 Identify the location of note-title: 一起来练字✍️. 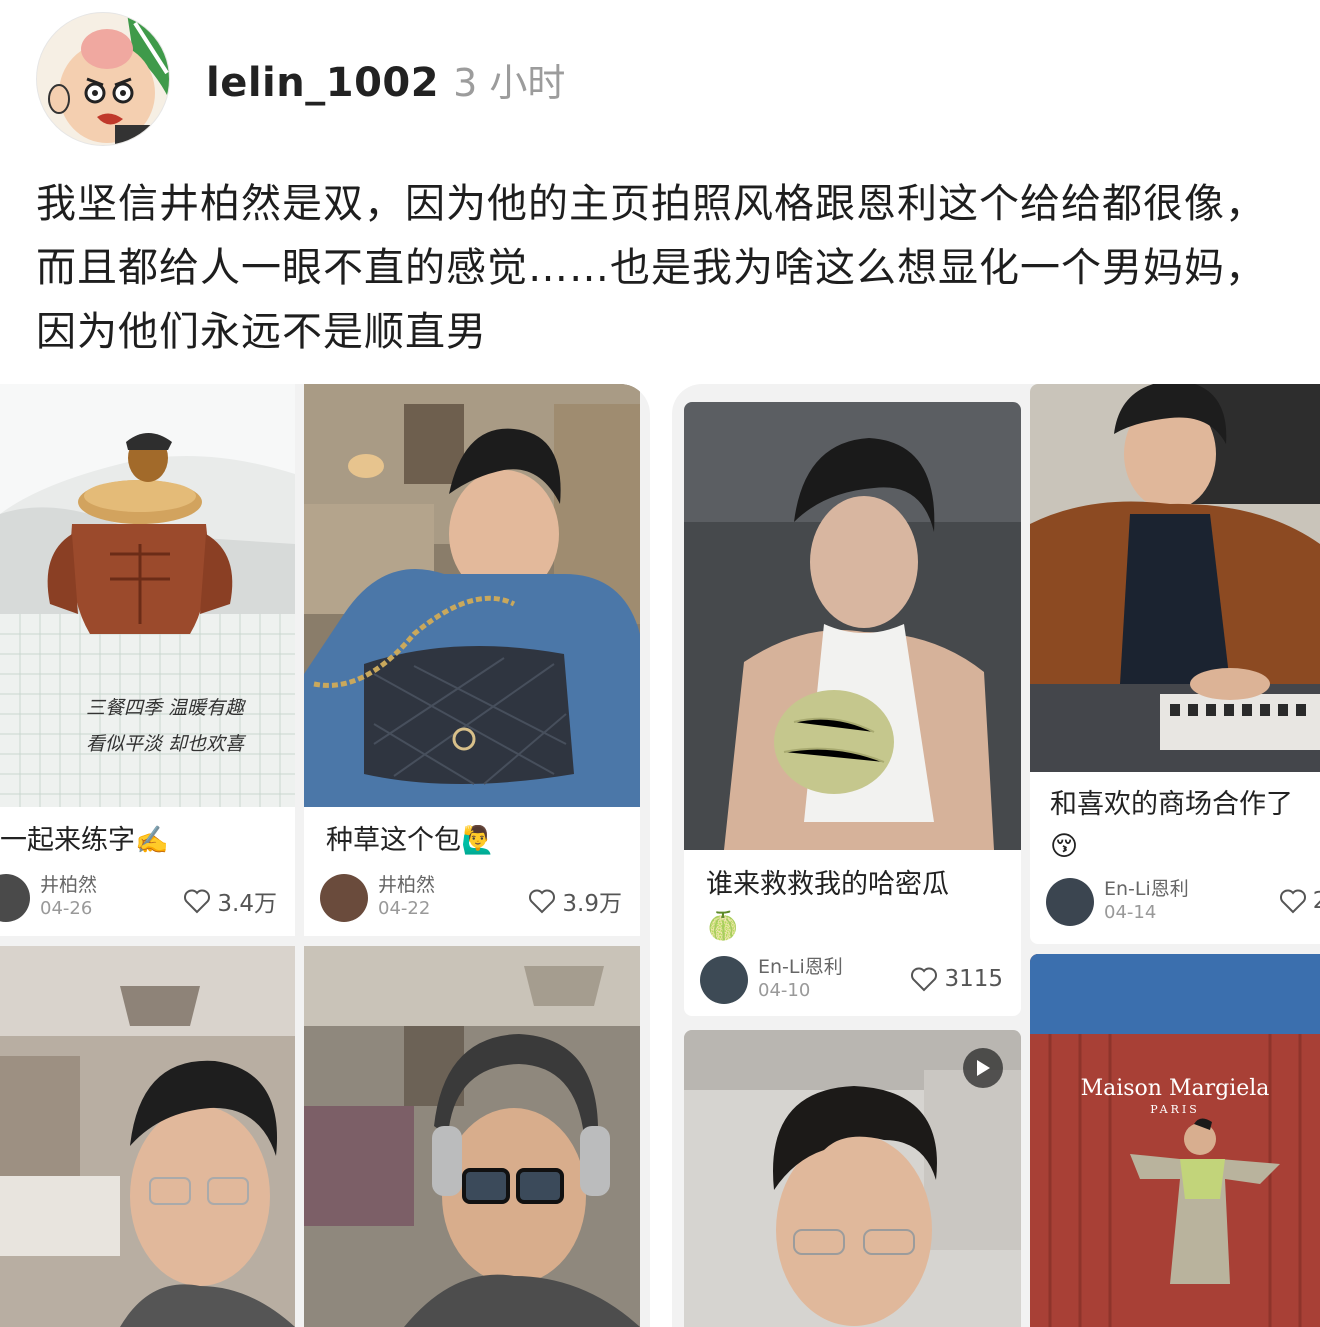
(139, 841).